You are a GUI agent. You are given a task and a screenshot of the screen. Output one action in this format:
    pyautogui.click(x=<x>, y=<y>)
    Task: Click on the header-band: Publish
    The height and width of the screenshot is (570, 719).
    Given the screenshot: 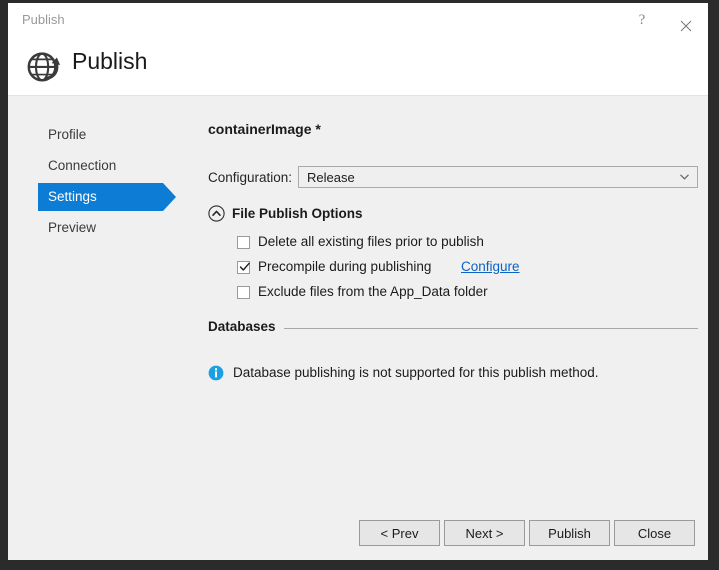 What is the action you would take?
    pyautogui.click(x=358, y=66)
    